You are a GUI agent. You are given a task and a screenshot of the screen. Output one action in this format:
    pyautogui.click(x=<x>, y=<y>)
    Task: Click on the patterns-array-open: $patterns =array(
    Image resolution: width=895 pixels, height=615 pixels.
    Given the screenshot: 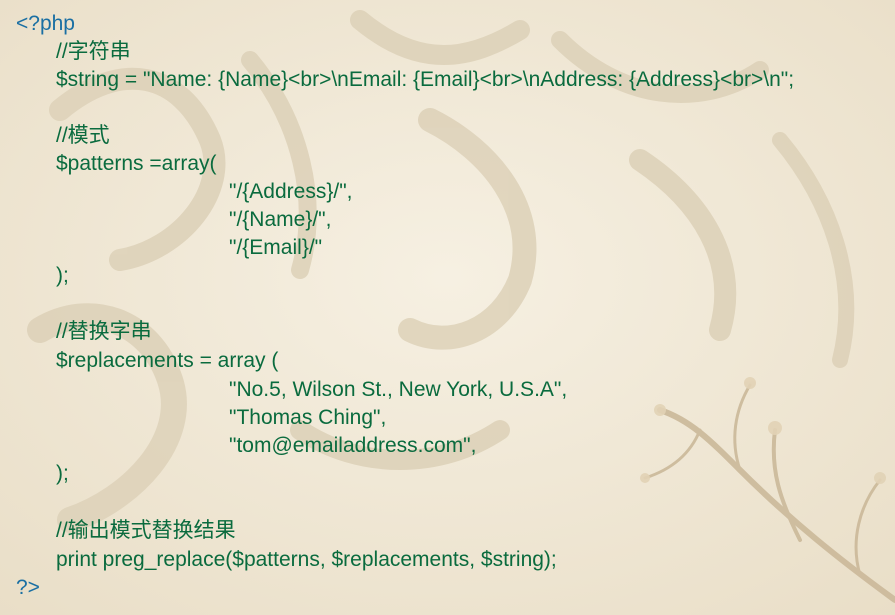 What is the action you would take?
    pyautogui.click(x=136, y=163)
    